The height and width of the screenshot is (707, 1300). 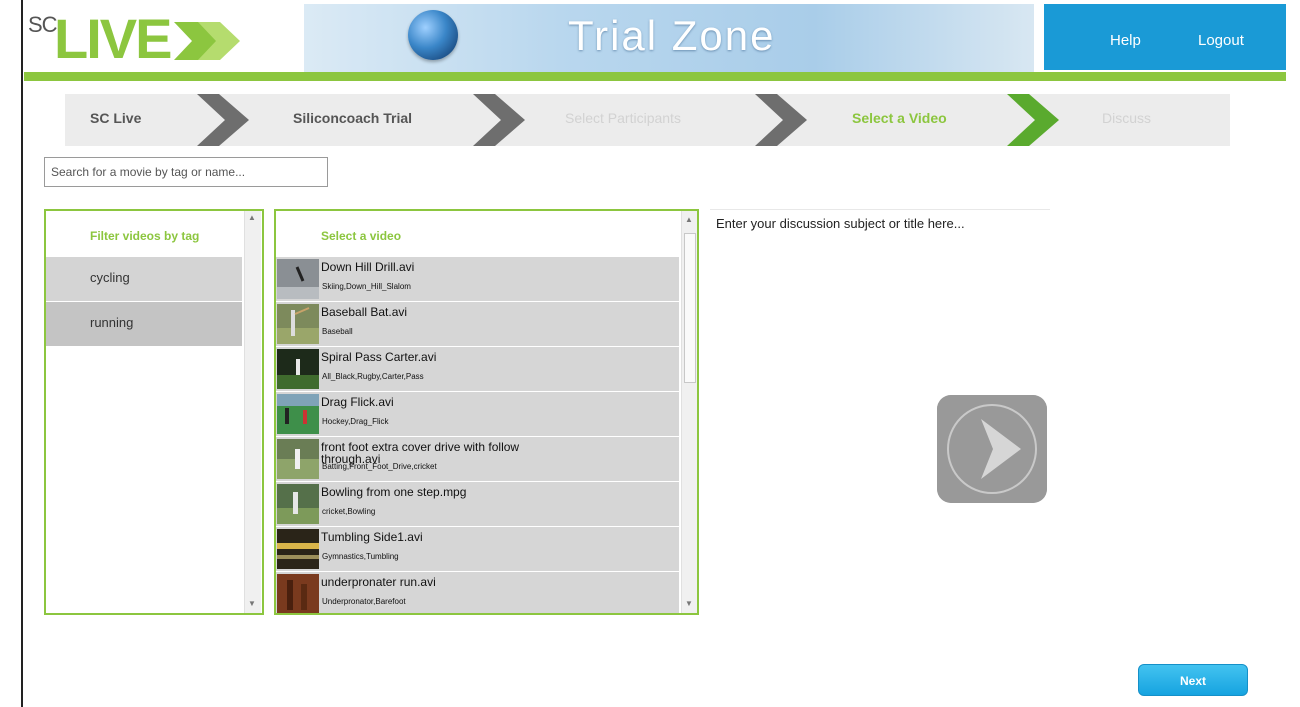 What do you see at coordinates (364, 601) in the screenshot?
I see `video-tags: Underpronator,Barefoot` at bounding box center [364, 601].